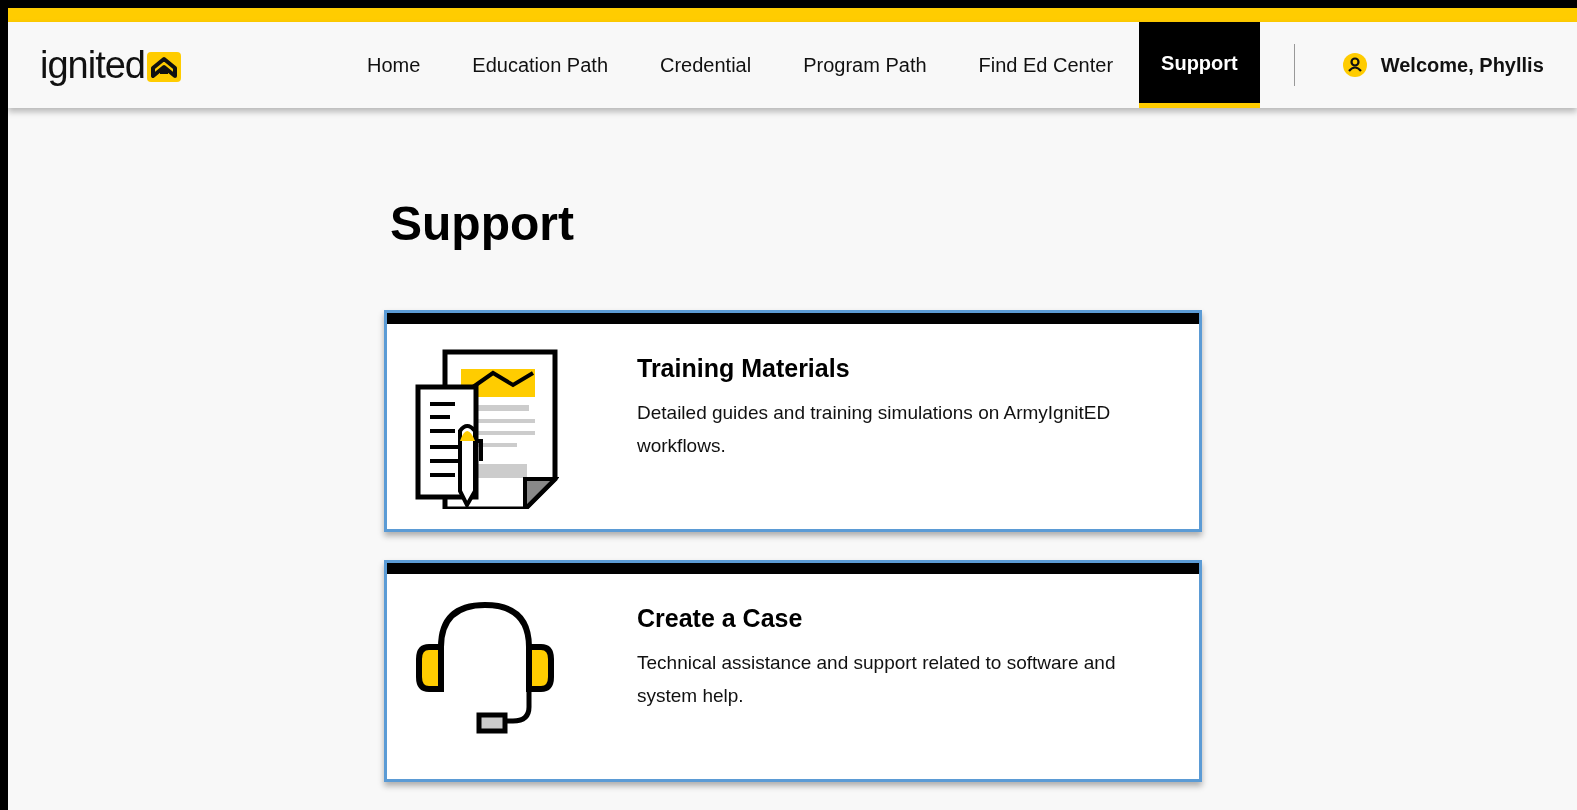  Describe the element at coordinates (1462, 65) in the screenshot. I see `welcome-text: Welcome, Phyllis` at that location.